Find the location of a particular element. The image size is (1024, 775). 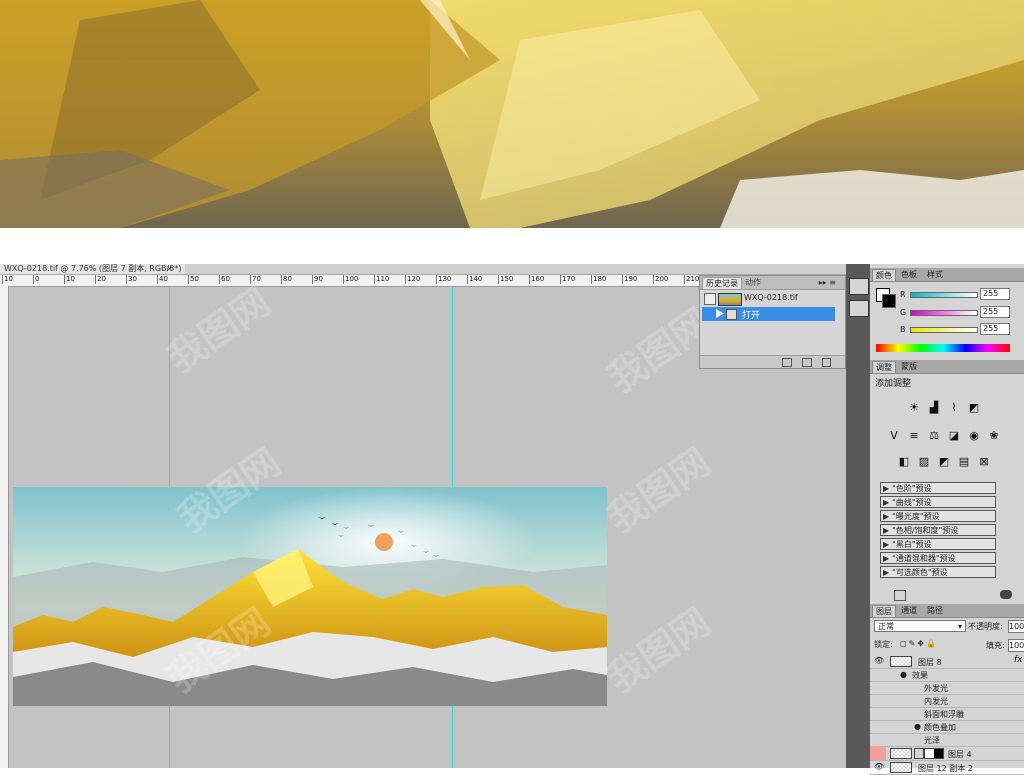

brightness-icon: ☀ is located at coordinates (914, 407).